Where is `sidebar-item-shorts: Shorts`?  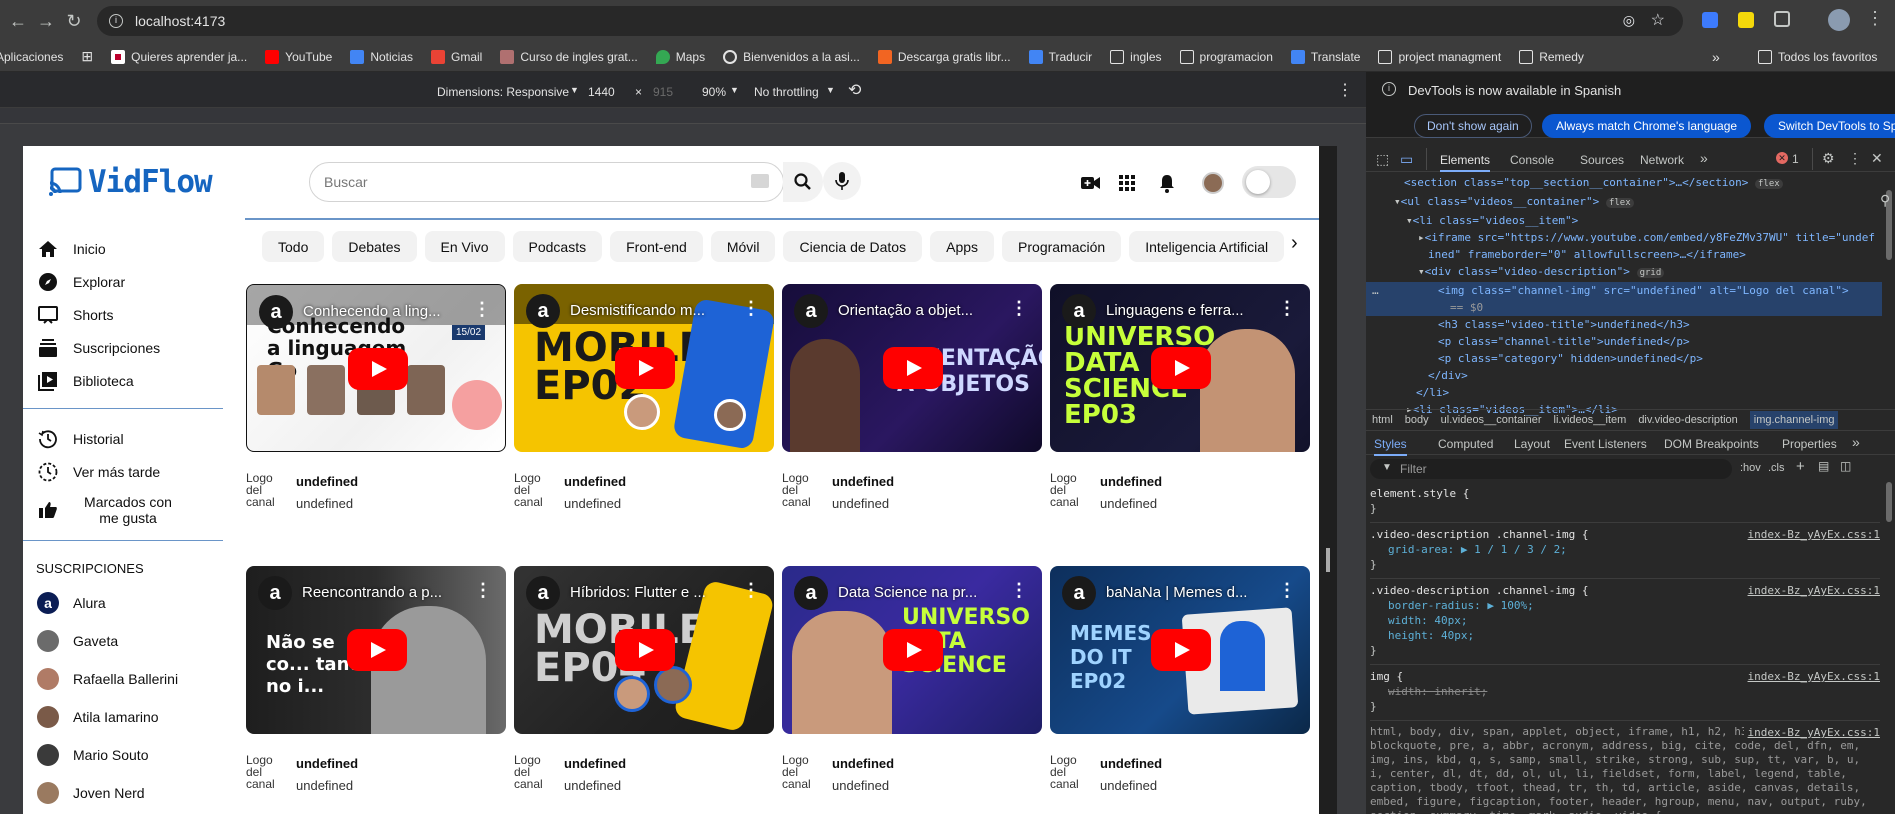 sidebar-item-shorts: Shorts is located at coordinates (123, 314).